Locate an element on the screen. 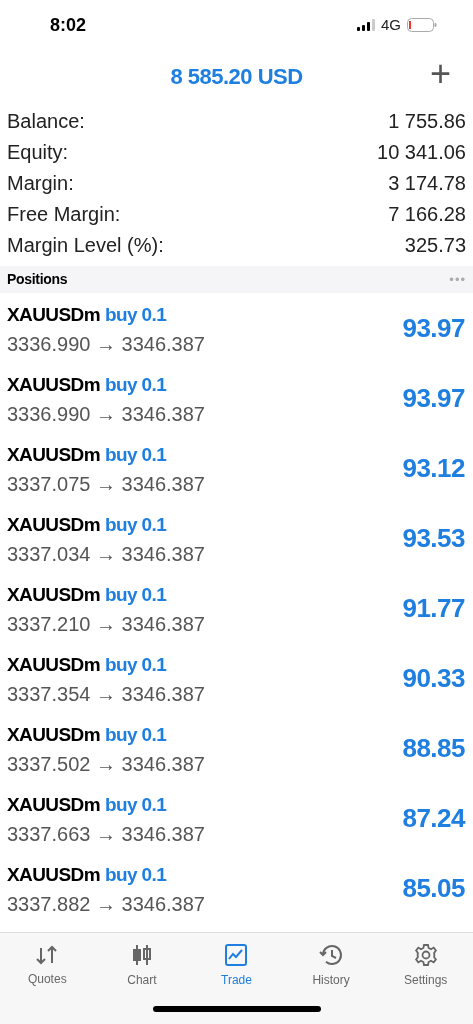 The width and height of the screenshot is (473, 1024). summary-label: Balance: is located at coordinates (46, 121).